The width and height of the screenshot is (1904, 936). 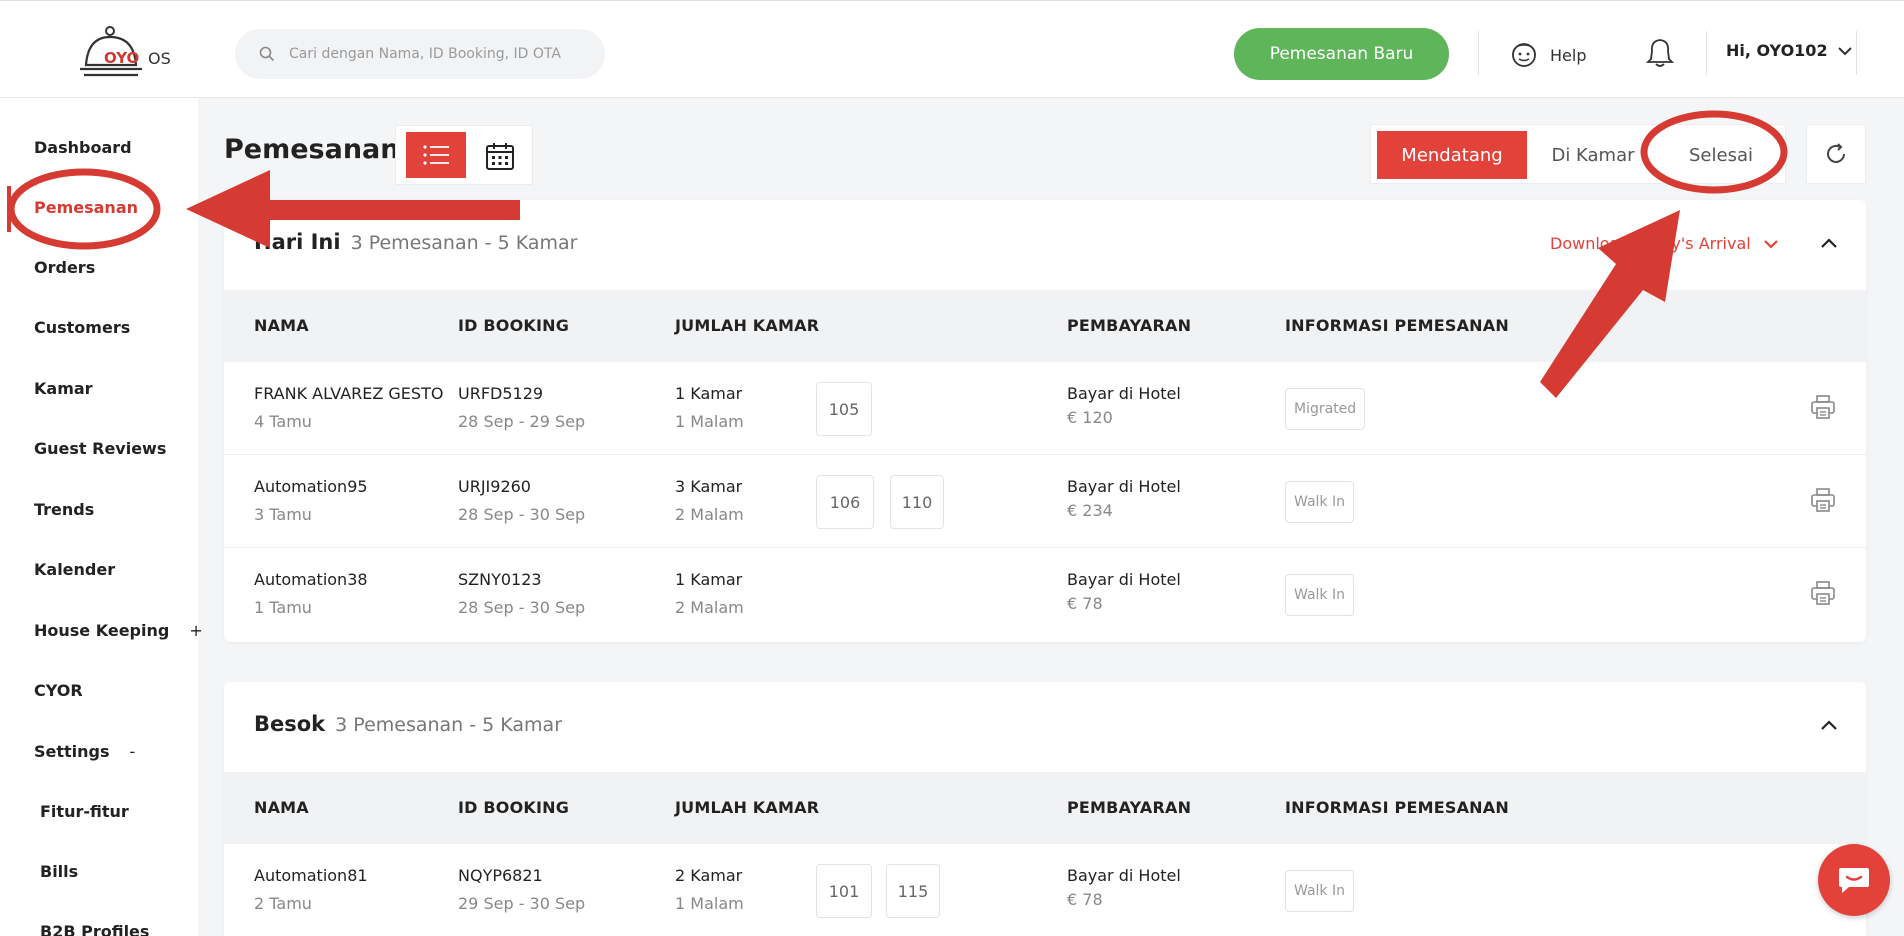 I want to click on sidebar-item-guest-reviews: Guest Reviews, so click(x=100, y=448).